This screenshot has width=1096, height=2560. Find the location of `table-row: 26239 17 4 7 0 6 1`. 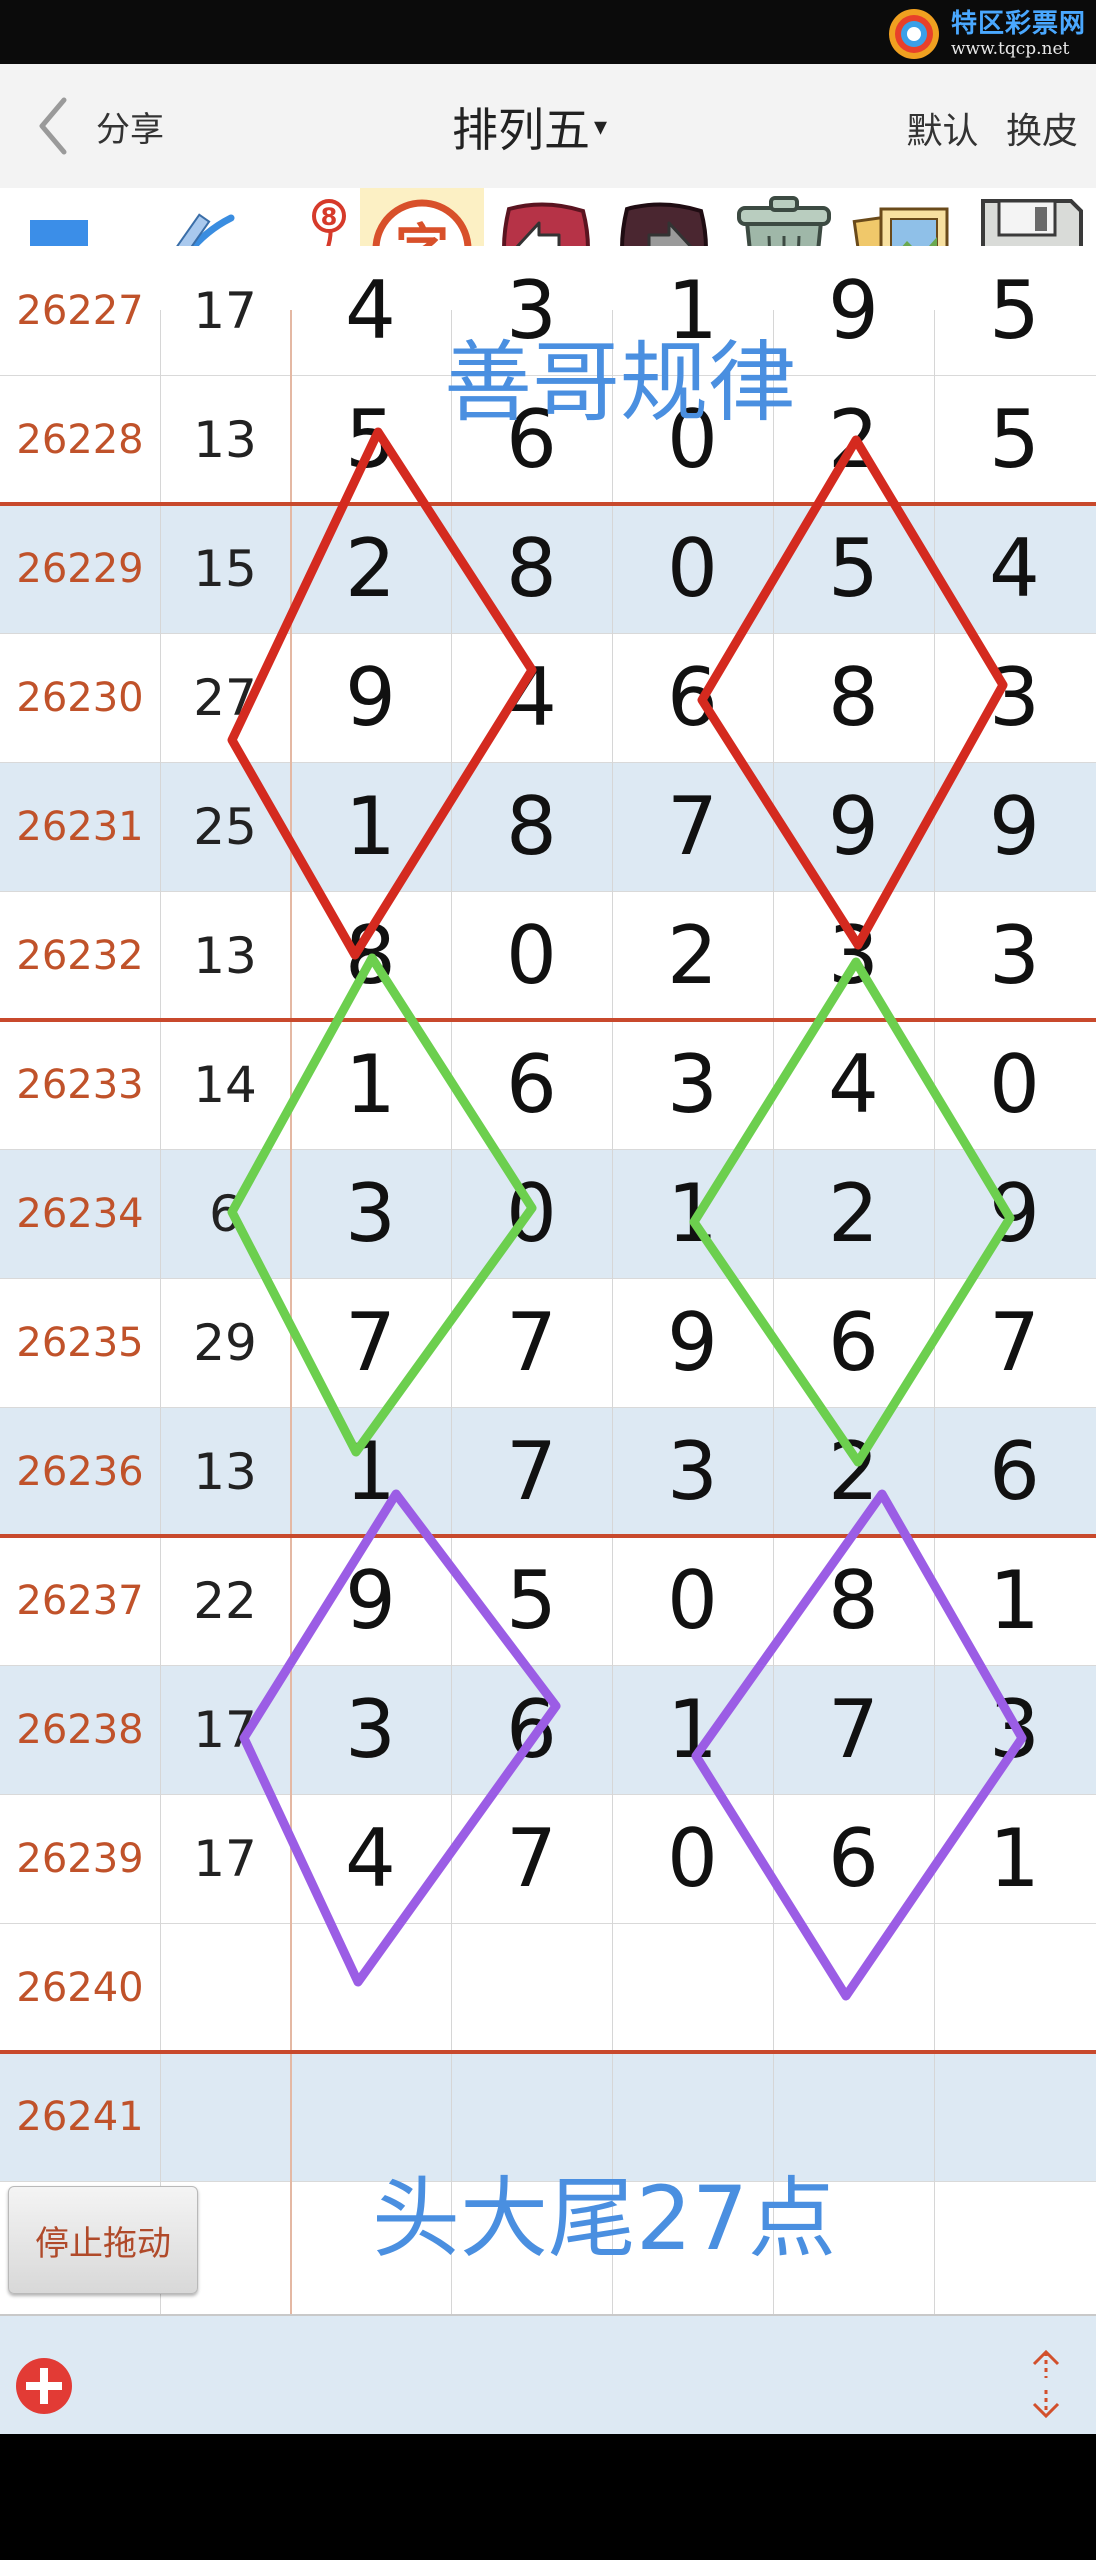

table-row: 26239 17 4 7 0 6 1 is located at coordinates (548, 1858).